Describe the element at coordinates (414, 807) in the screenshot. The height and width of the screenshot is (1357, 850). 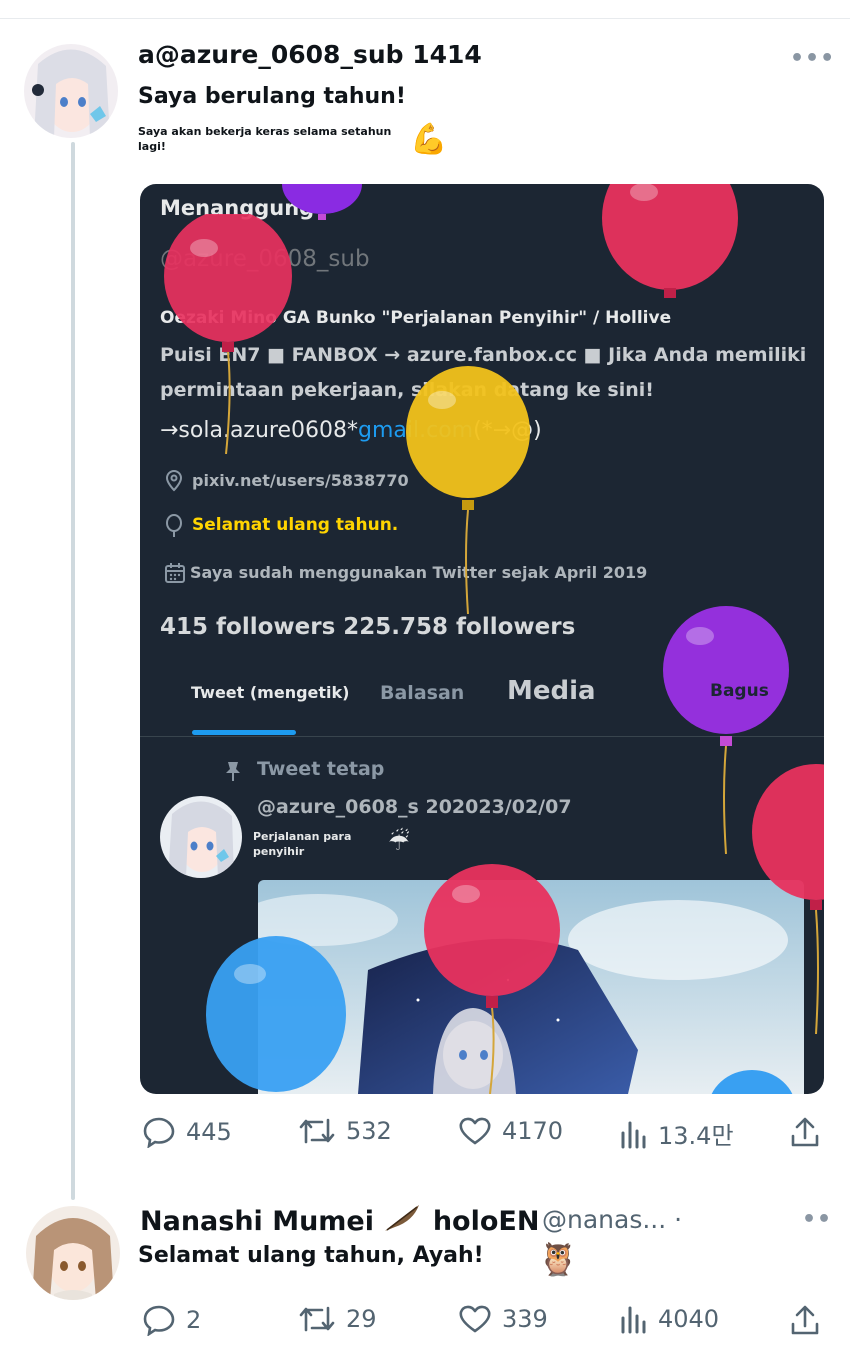
I see `pinned-author: @azure_0608_s 202023/02/07` at that location.